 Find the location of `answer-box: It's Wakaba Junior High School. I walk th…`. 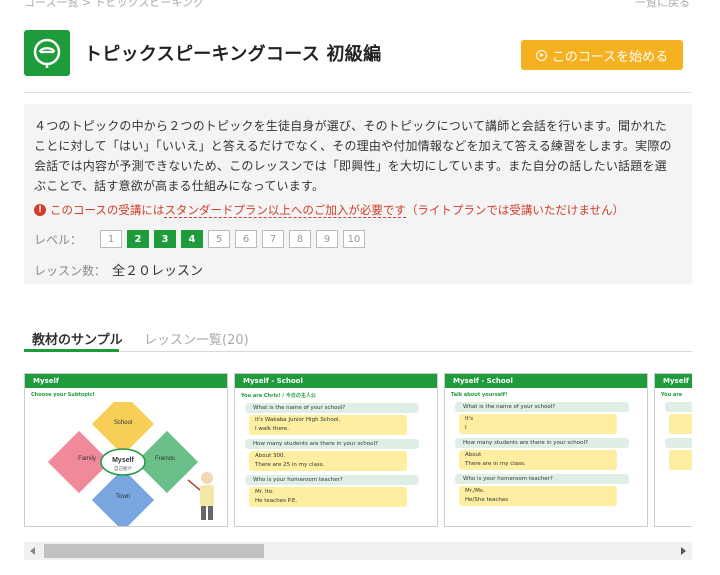

answer-box: It's Wakaba Junior High School. I walk th… is located at coordinates (328, 425).